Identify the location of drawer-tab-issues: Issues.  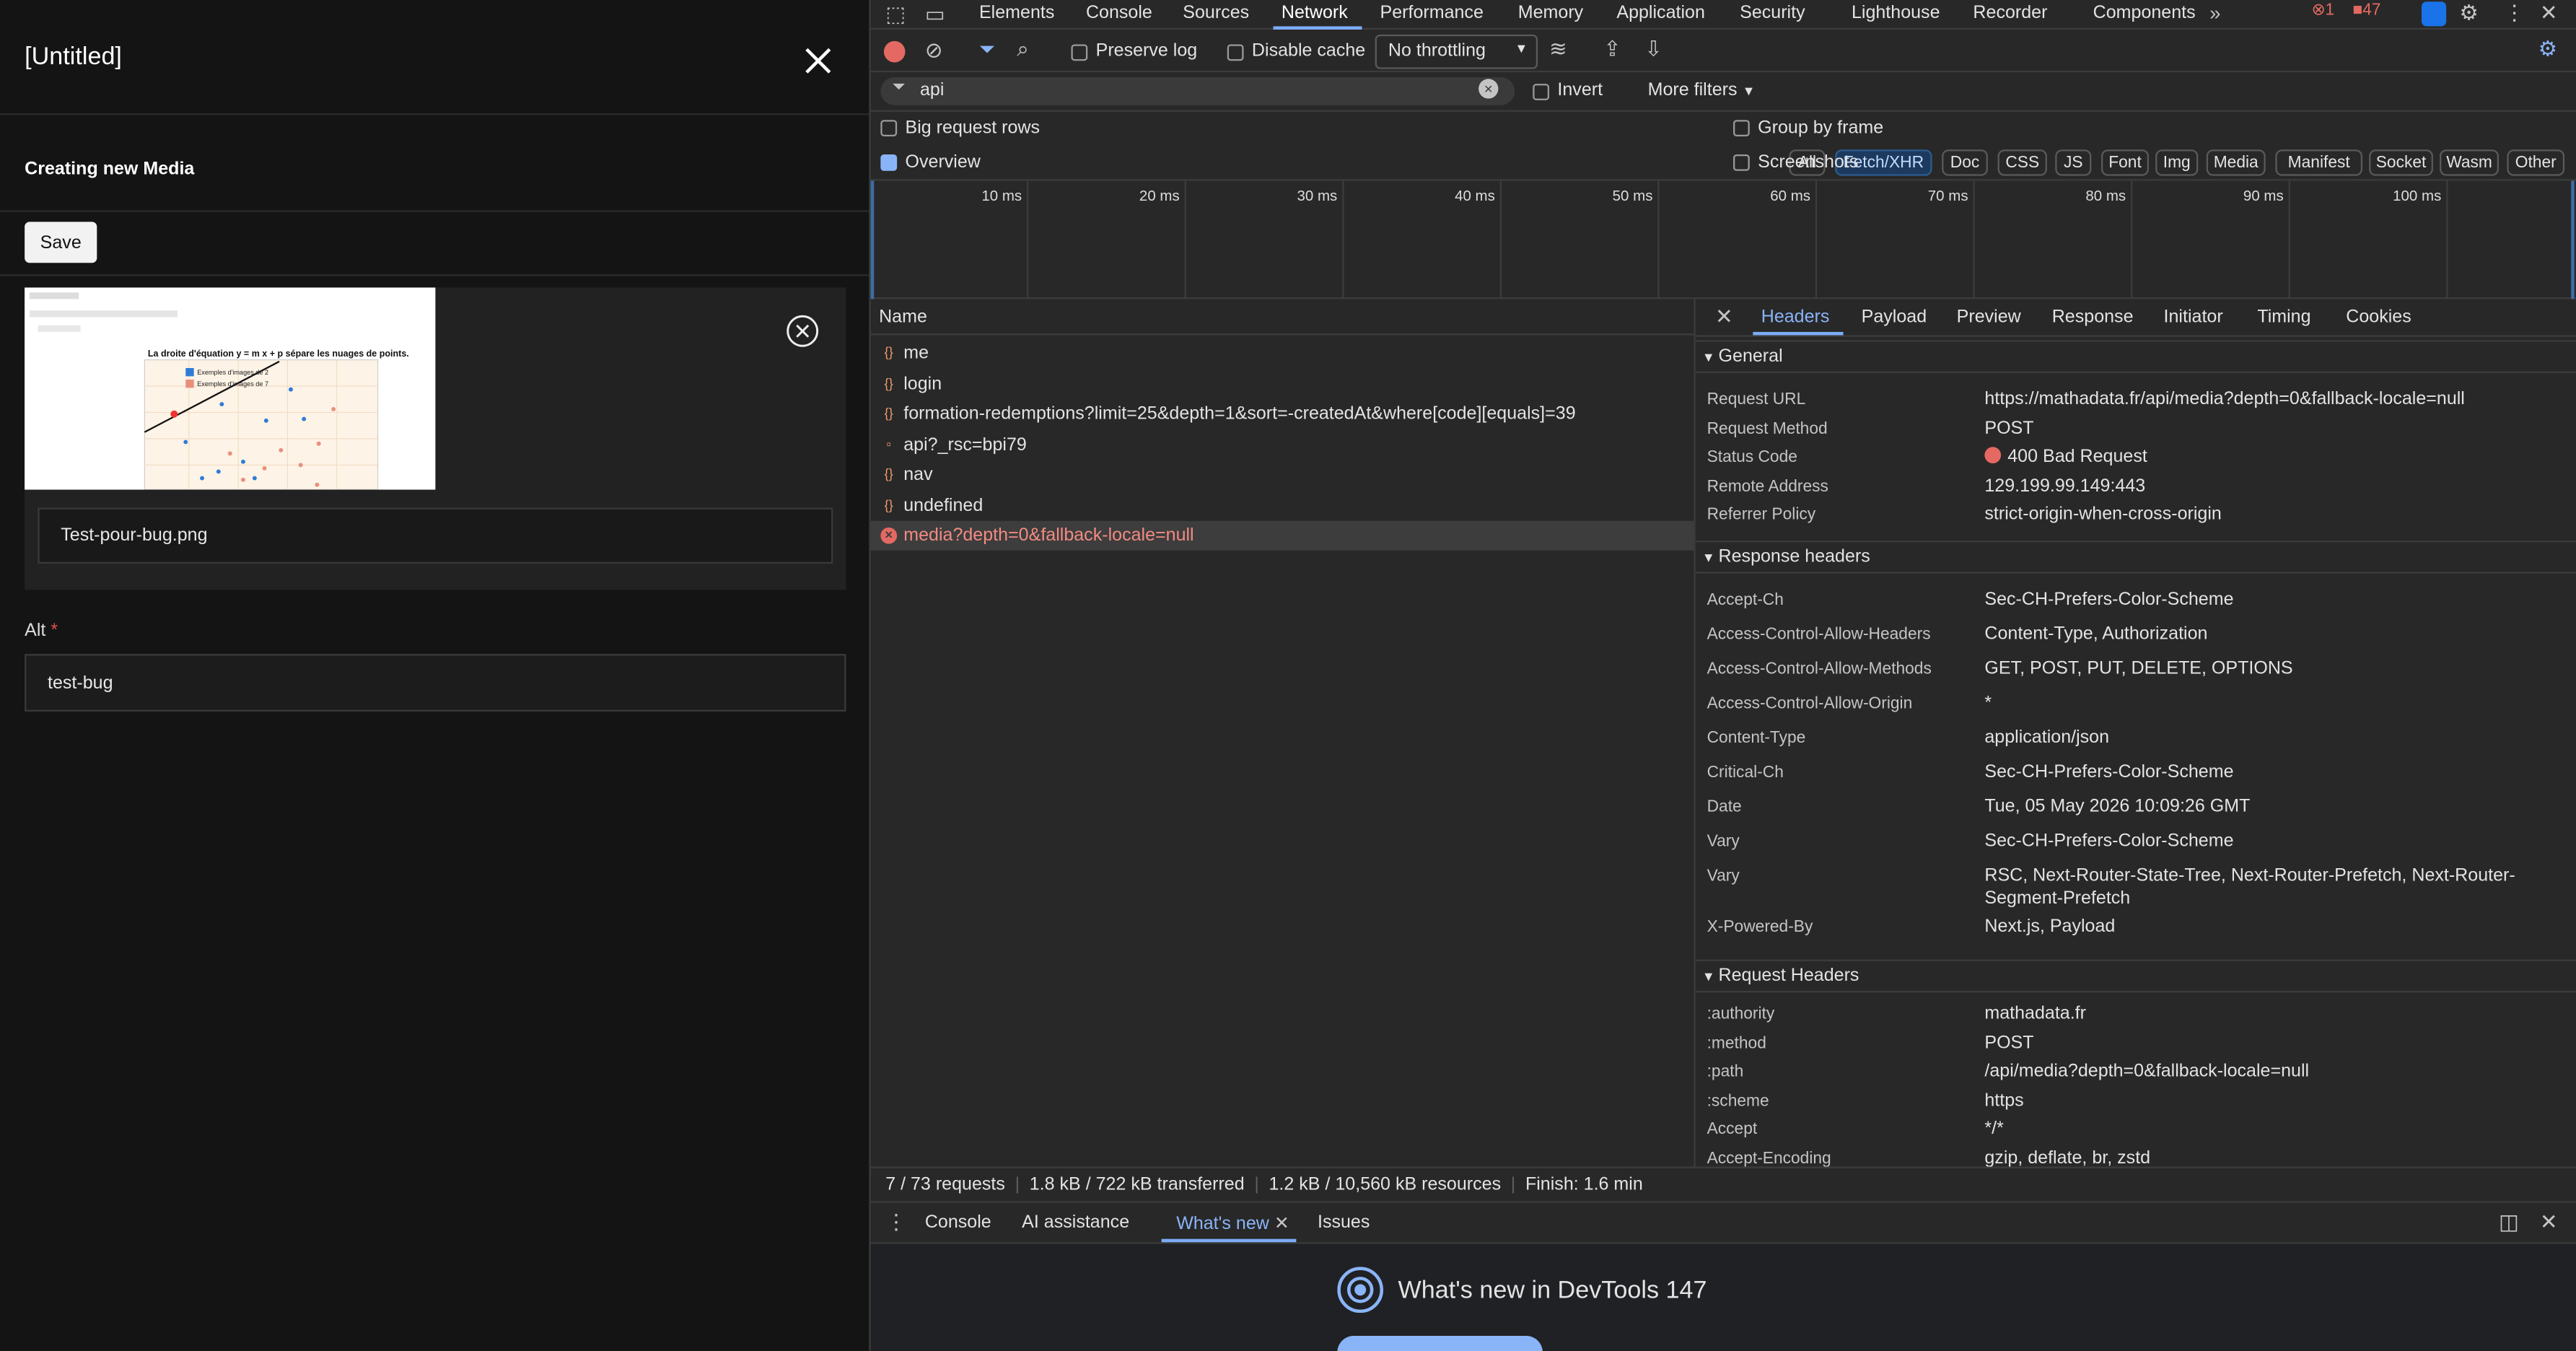
(1344, 1222).